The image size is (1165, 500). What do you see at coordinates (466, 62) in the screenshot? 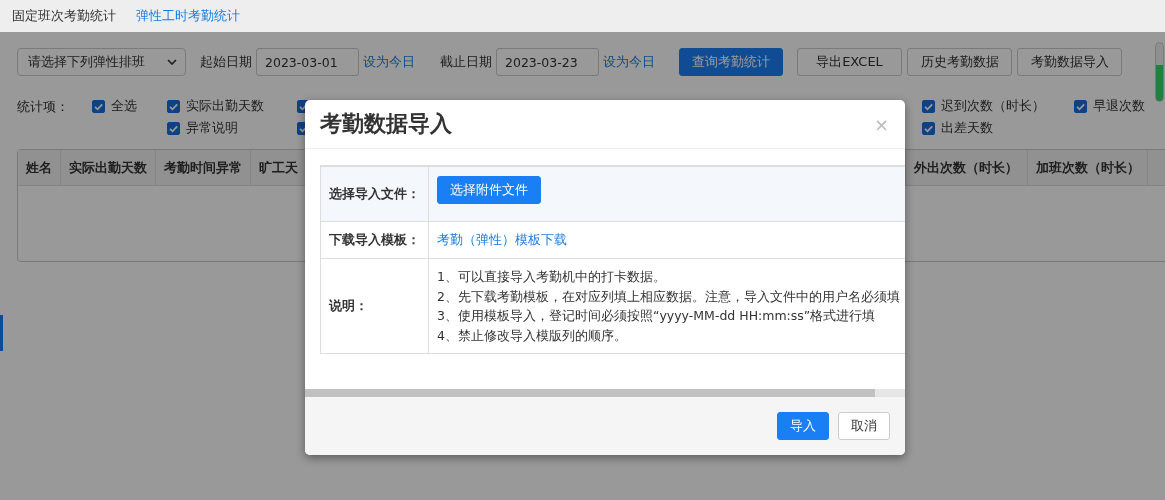
I see `date-label: 截止日期` at bounding box center [466, 62].